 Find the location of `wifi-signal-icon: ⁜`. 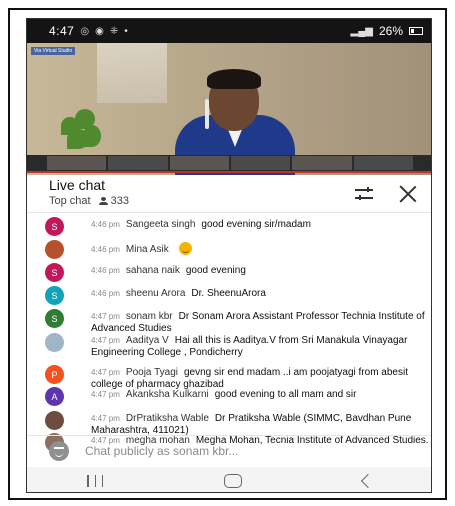

wifi-signal-icon: ⁜ is located at coordinates (114, 31).